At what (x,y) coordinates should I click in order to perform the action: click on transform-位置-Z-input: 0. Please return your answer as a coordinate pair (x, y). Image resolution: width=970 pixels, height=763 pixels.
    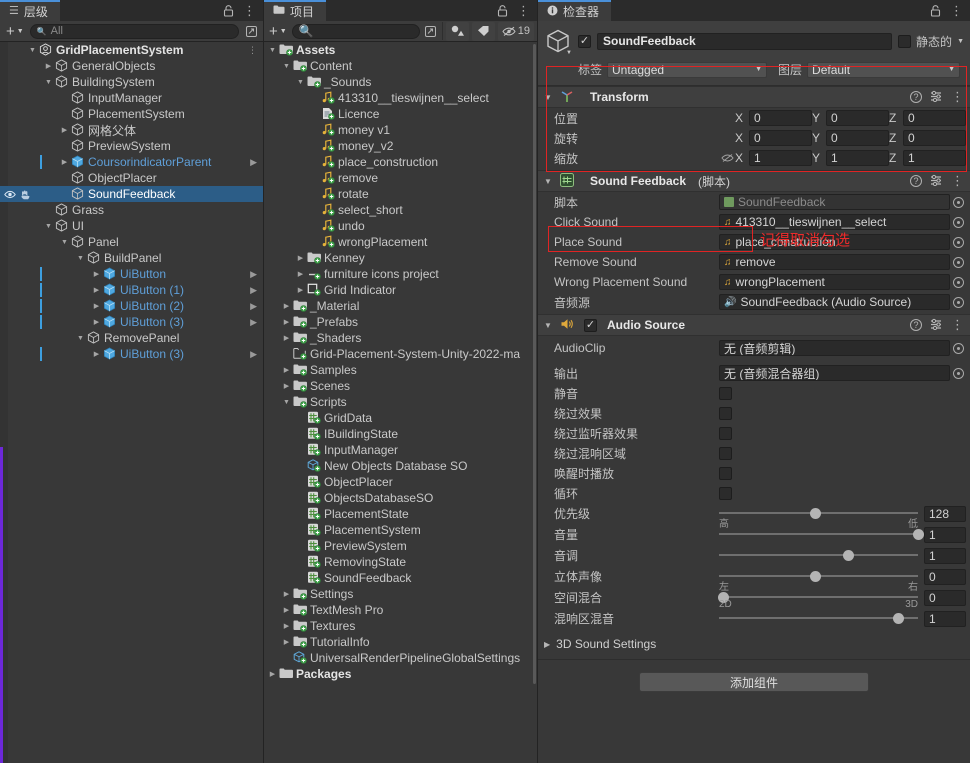
    Looking at the image, I should click on (934, 118).